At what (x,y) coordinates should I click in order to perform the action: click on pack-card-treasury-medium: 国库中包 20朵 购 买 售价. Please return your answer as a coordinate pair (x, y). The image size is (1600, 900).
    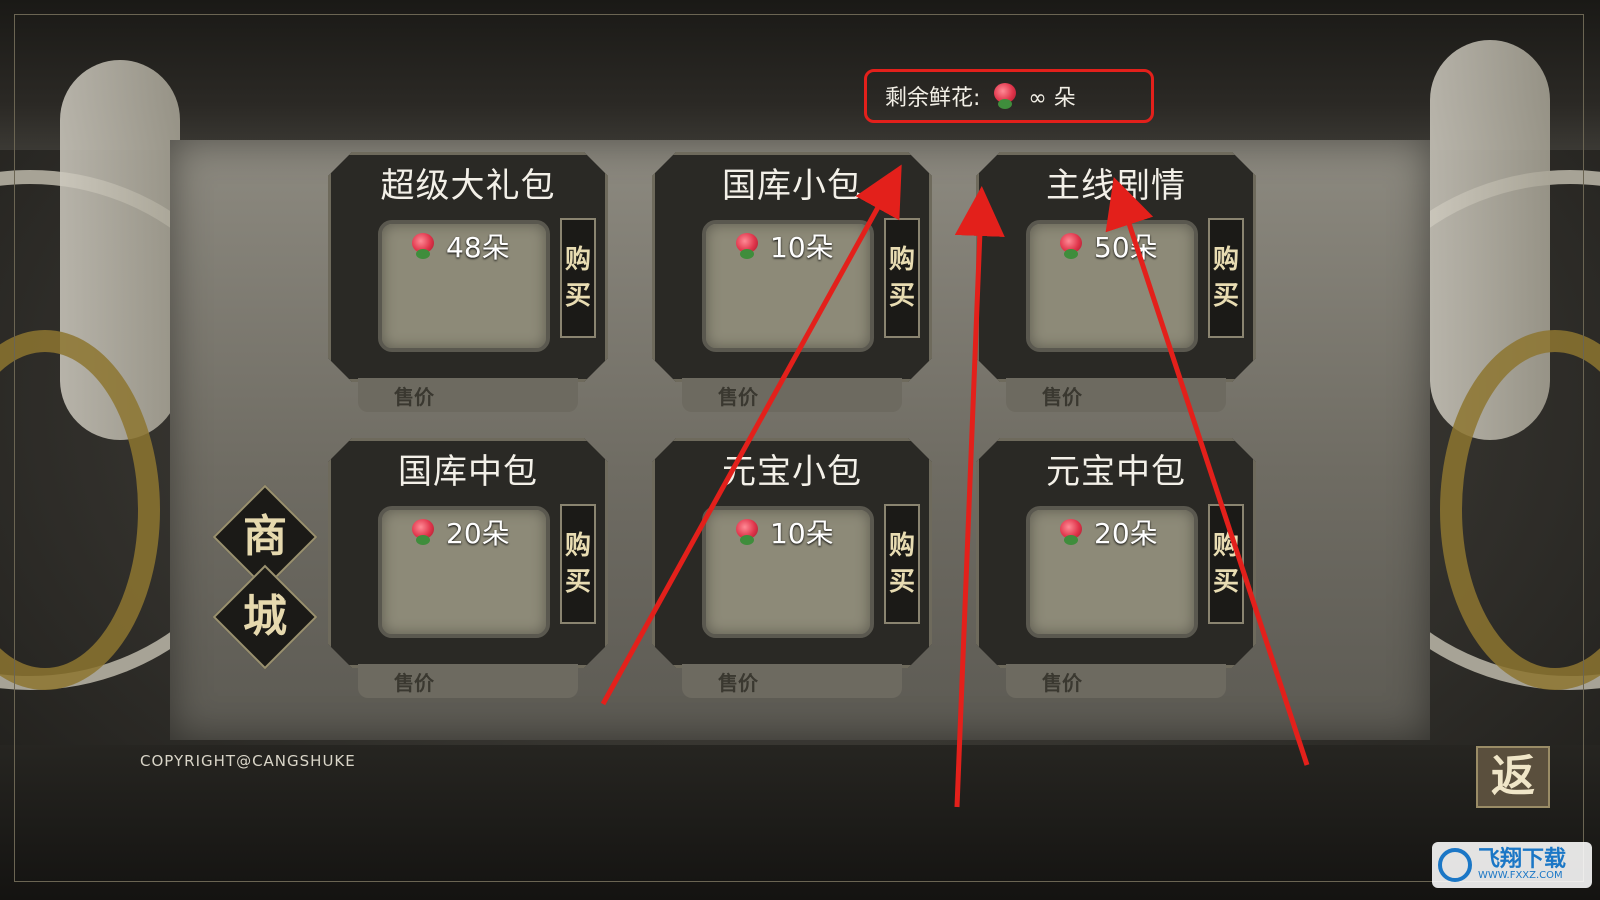
    Looking at the image, I should click on (468, 573).